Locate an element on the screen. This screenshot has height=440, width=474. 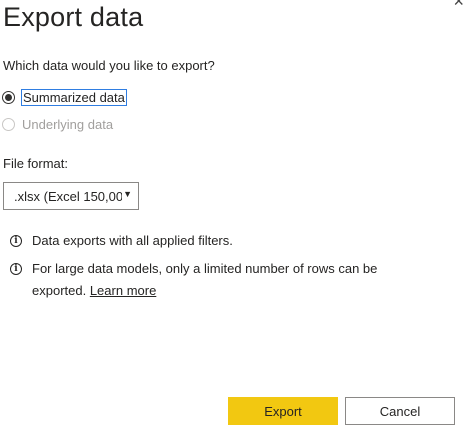
file-format-select: .xlsx (Excel 150,000 ▼ is located at coordinates (71, 196).